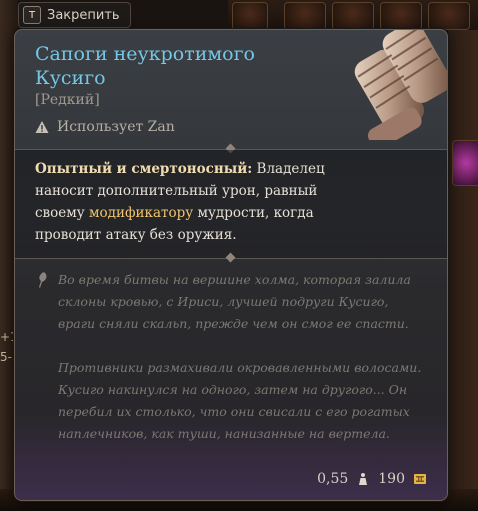 The width and height of the screenshot is (478, 511). I want to click on pin-hotkey: T, so click(32, 15).